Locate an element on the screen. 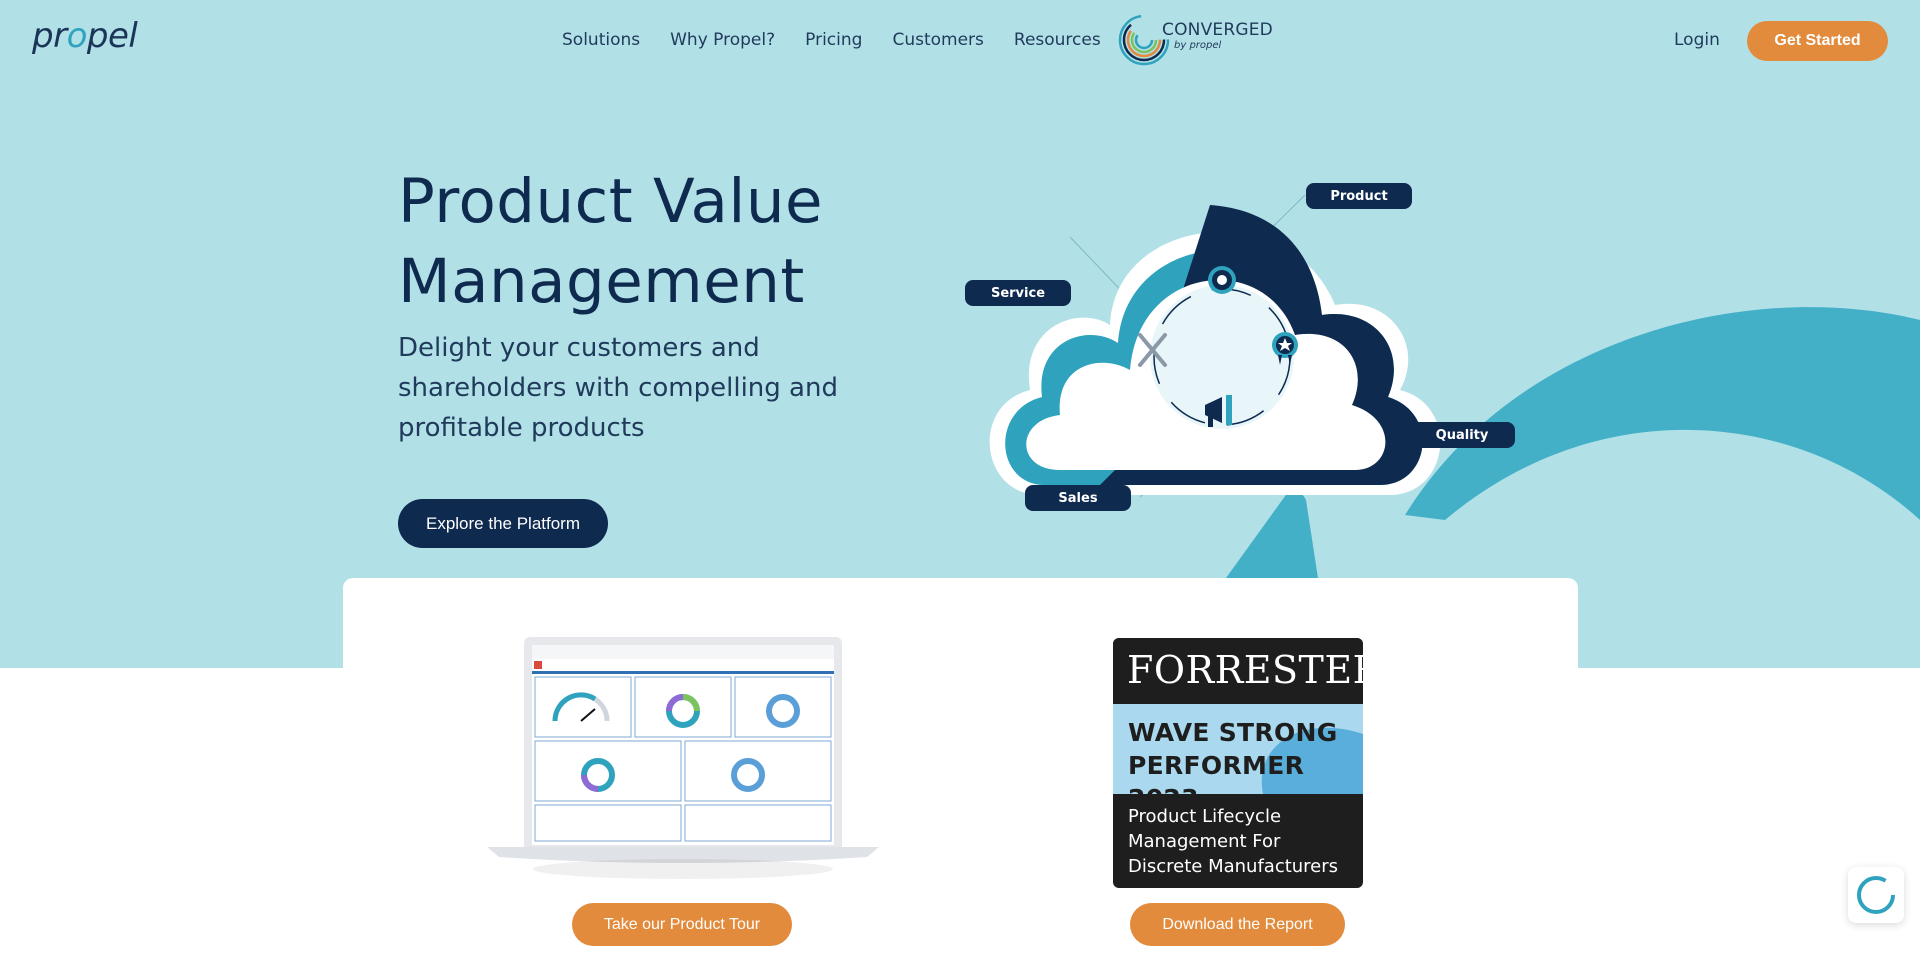 The height and width of the screenshot is (980, 1920). forrester-wave-text: WAVE STRONG PERFORMER 2023 is located at coordinates (1243, 765).